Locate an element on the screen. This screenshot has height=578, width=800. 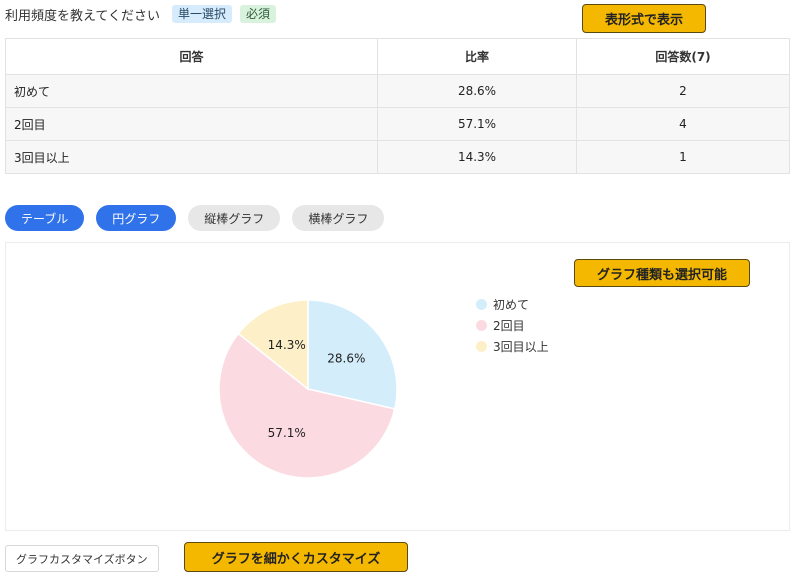
question-header: 利用頻度を教えてください 単一選択 必須 is located at coordinates (140, 14).